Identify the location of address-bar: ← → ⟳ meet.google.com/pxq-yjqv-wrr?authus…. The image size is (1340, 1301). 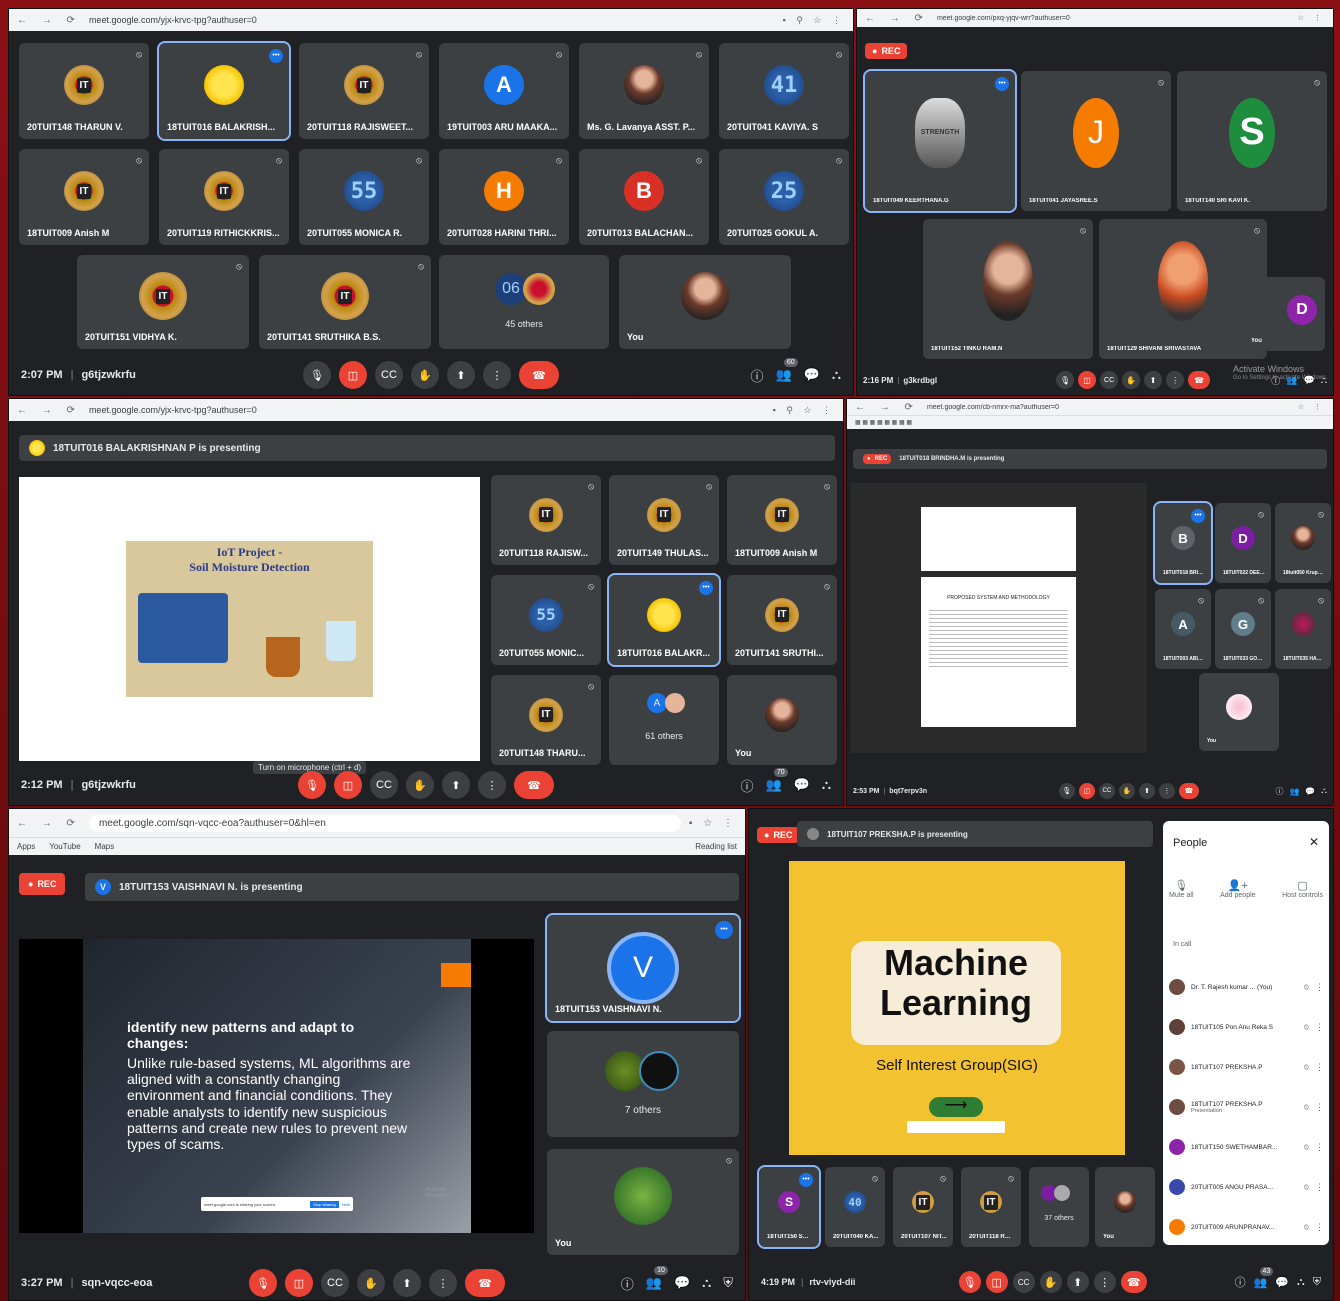
(1095, 18).